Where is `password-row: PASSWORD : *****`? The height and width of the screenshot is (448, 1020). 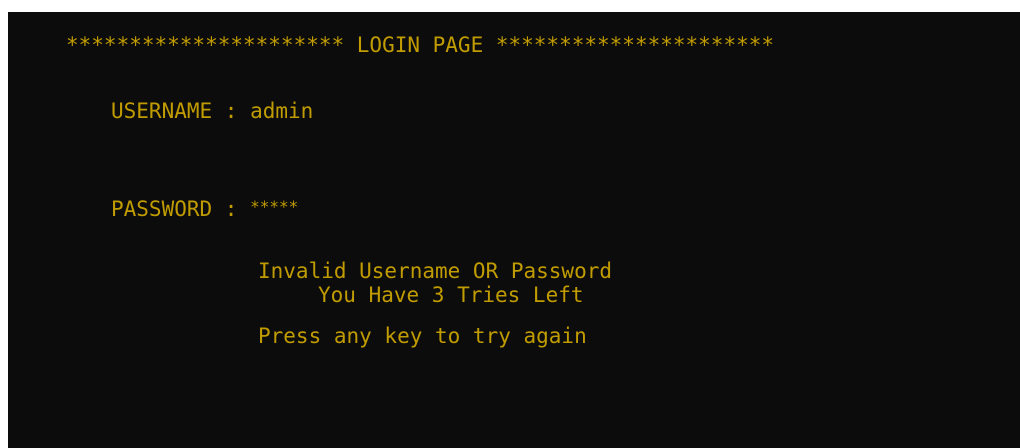
password-row: PASSWORD : ***** is located at coordinates (204, 208).